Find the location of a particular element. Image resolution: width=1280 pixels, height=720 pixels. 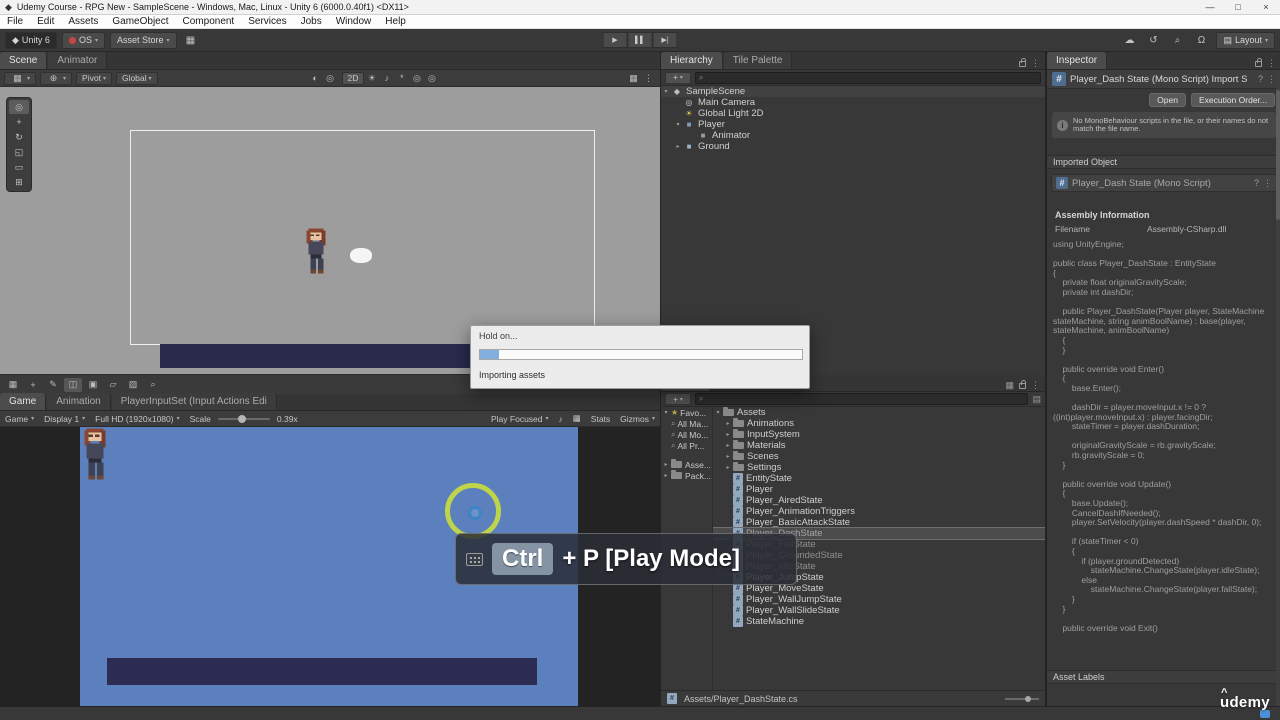

lighting-toggle-icon: ☀ is located at coordinates (371, 78).